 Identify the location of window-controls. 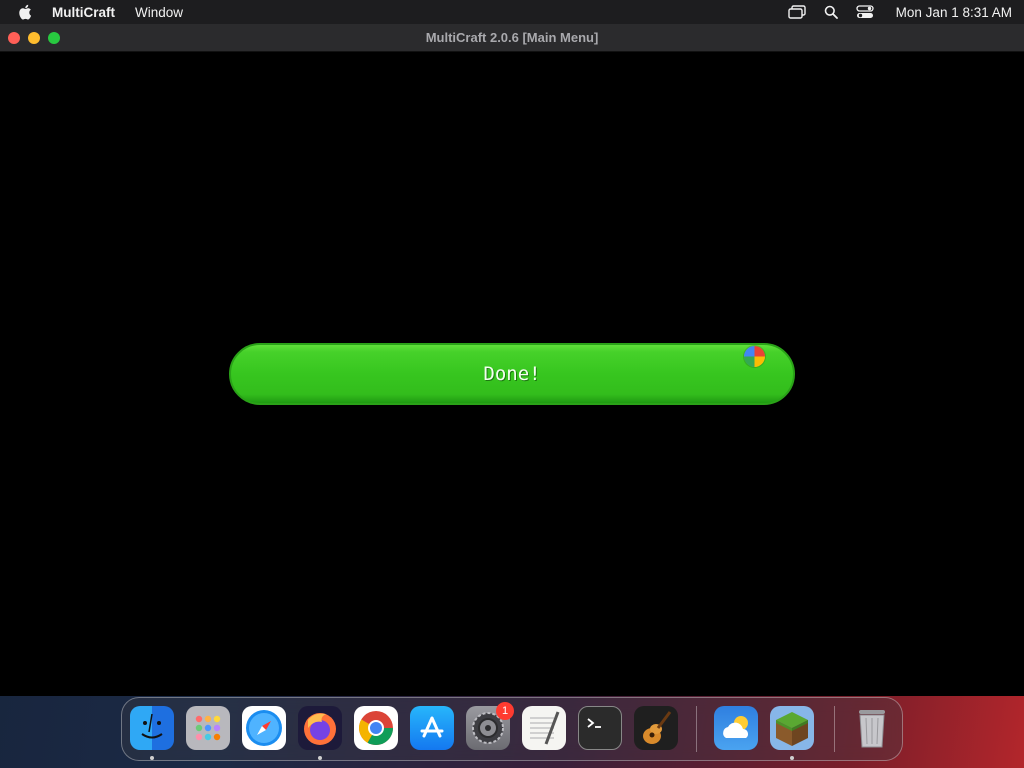
(34, 37).